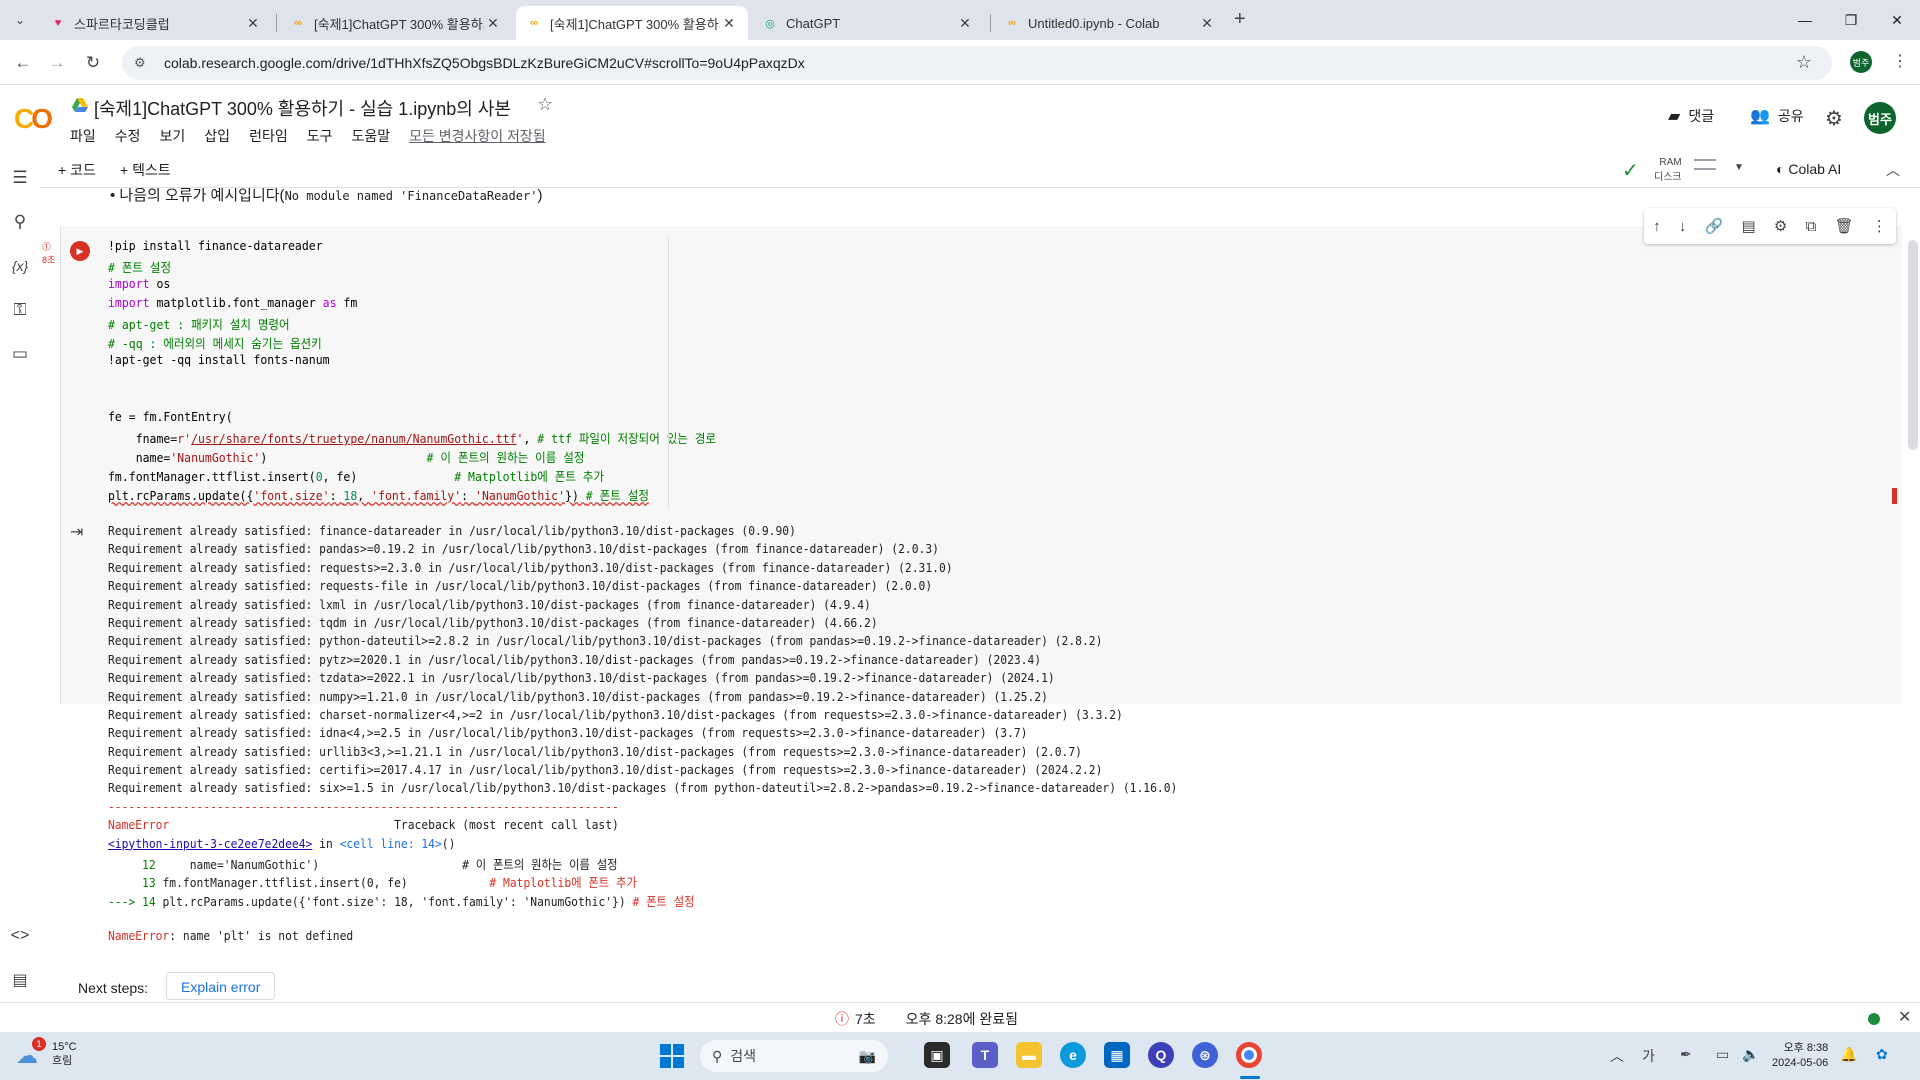 This screenshot has height=1080, width=1920. I want to click on back-arrow-icon: ←, so click(23, 63).